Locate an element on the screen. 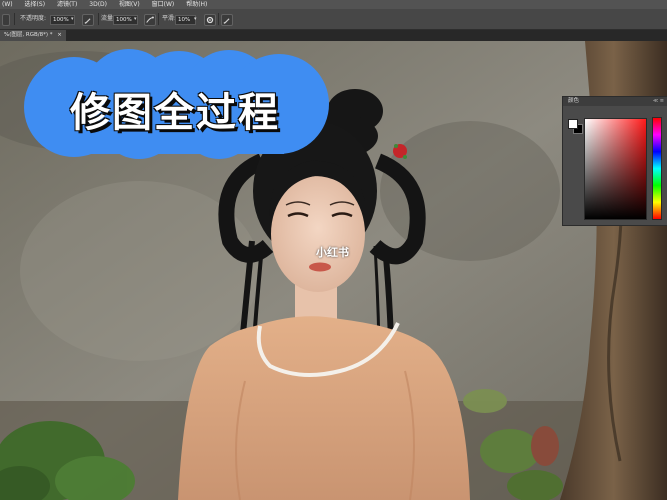 The height and width of the screenshot is (500, 667). menu-item-window: 窗口(W) is located at coordinates (163, 4).